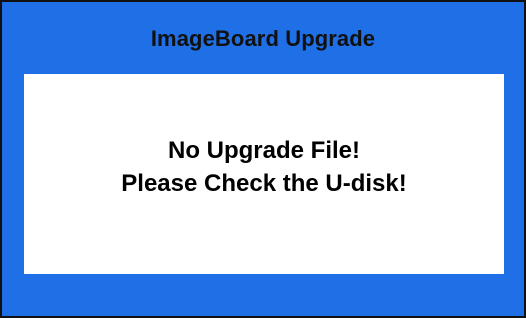  Describe the element at coordinates (263, 150) in the screenshot. I see `message-line-no-upgrade-file: No Upgrade File!` at that location.